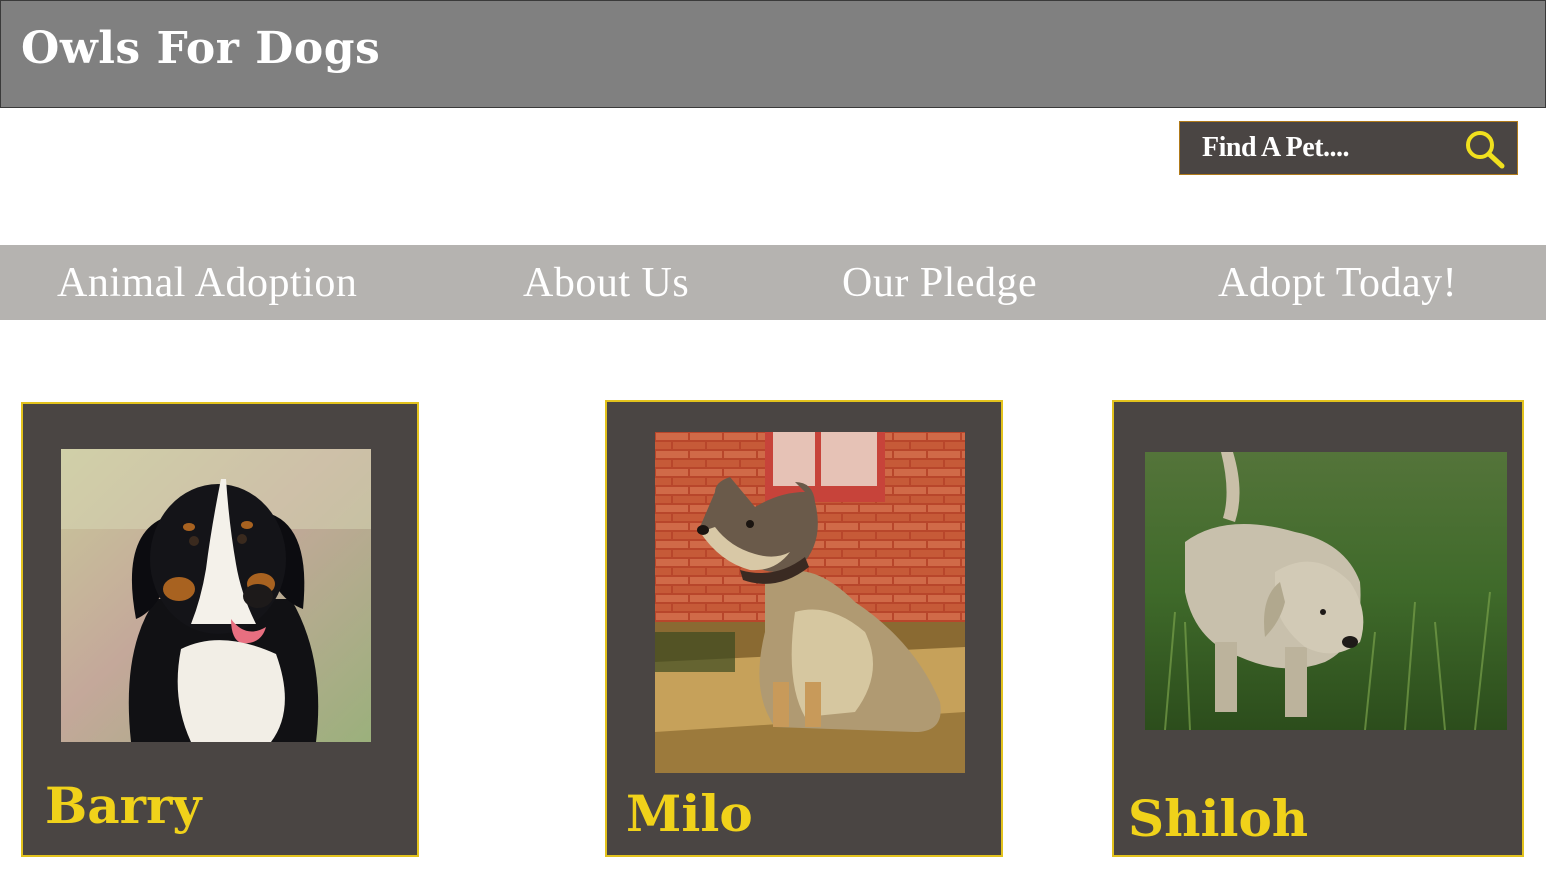 This screenshot has width=1546, height=873. Describe the element at coordinates (1485, 150) in the screenshot. I see `search-icon` at that location.